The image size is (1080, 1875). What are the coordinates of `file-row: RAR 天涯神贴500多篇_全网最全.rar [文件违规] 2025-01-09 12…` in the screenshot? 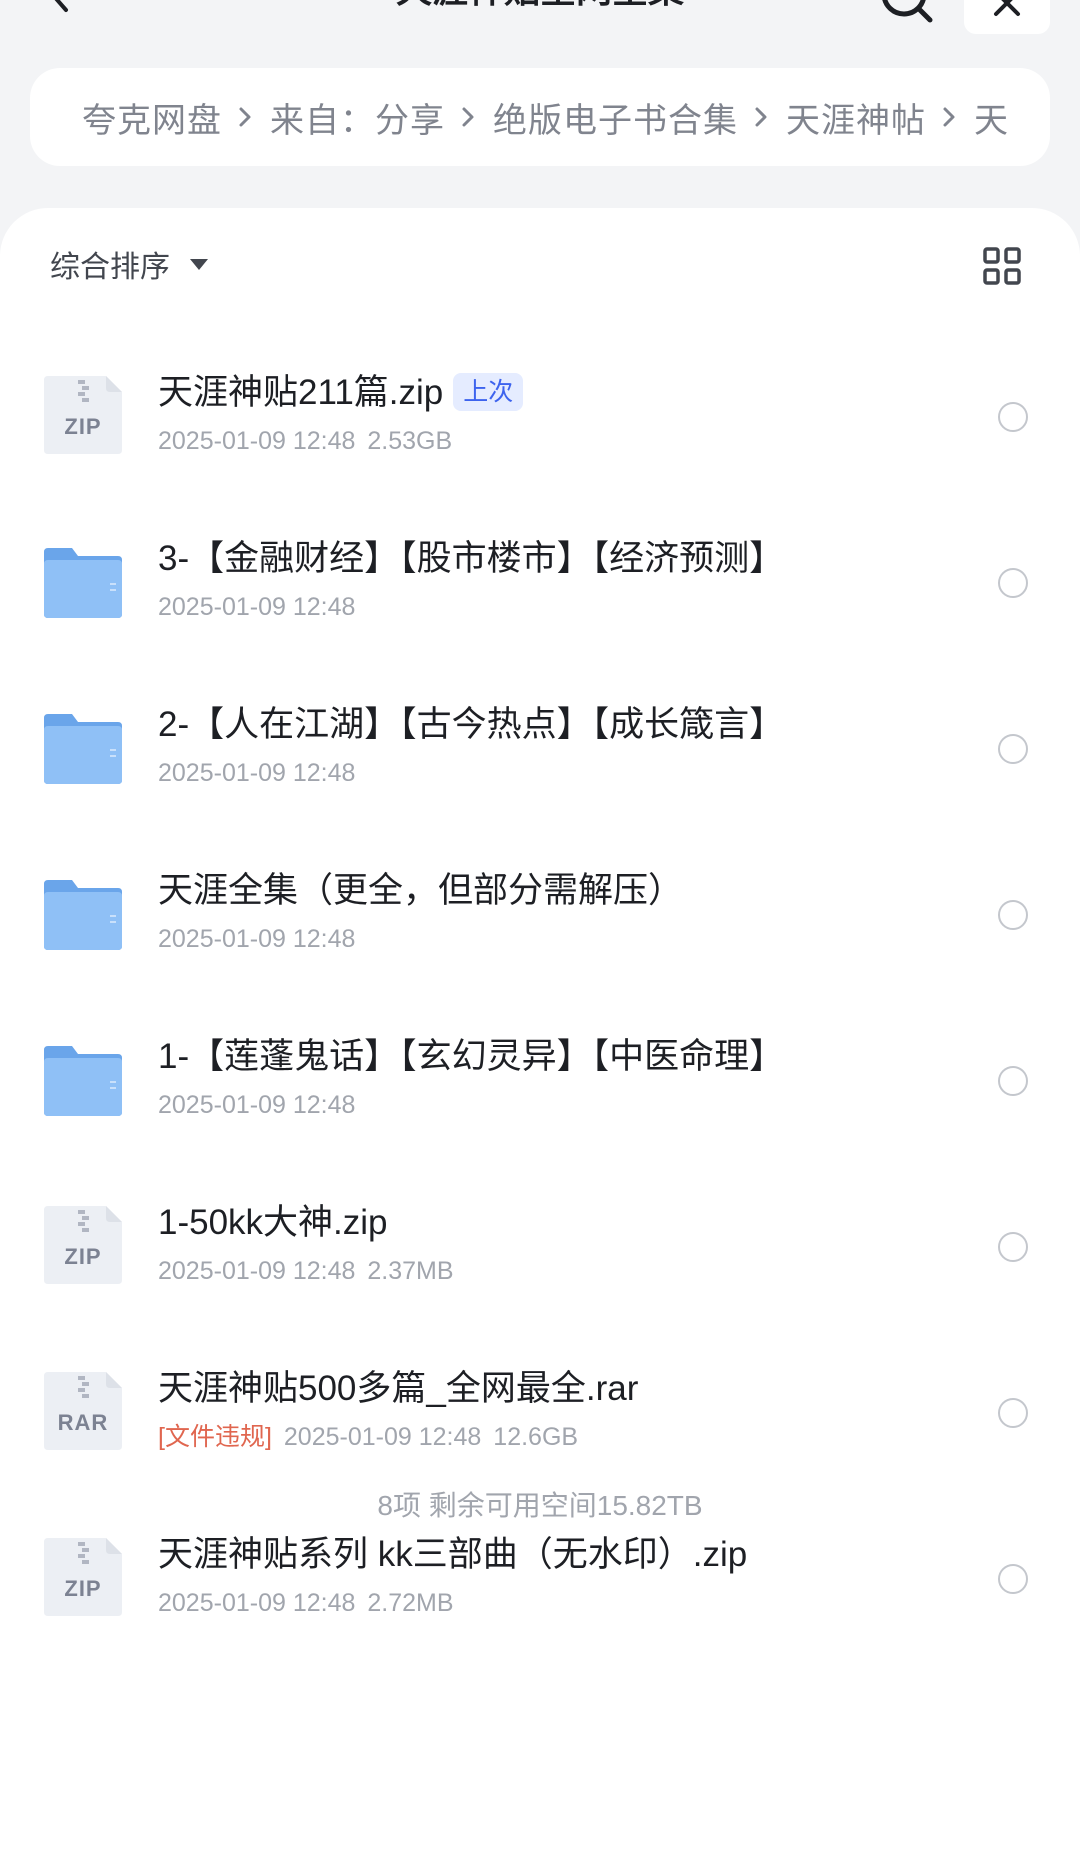 It's located at (540, 1417).